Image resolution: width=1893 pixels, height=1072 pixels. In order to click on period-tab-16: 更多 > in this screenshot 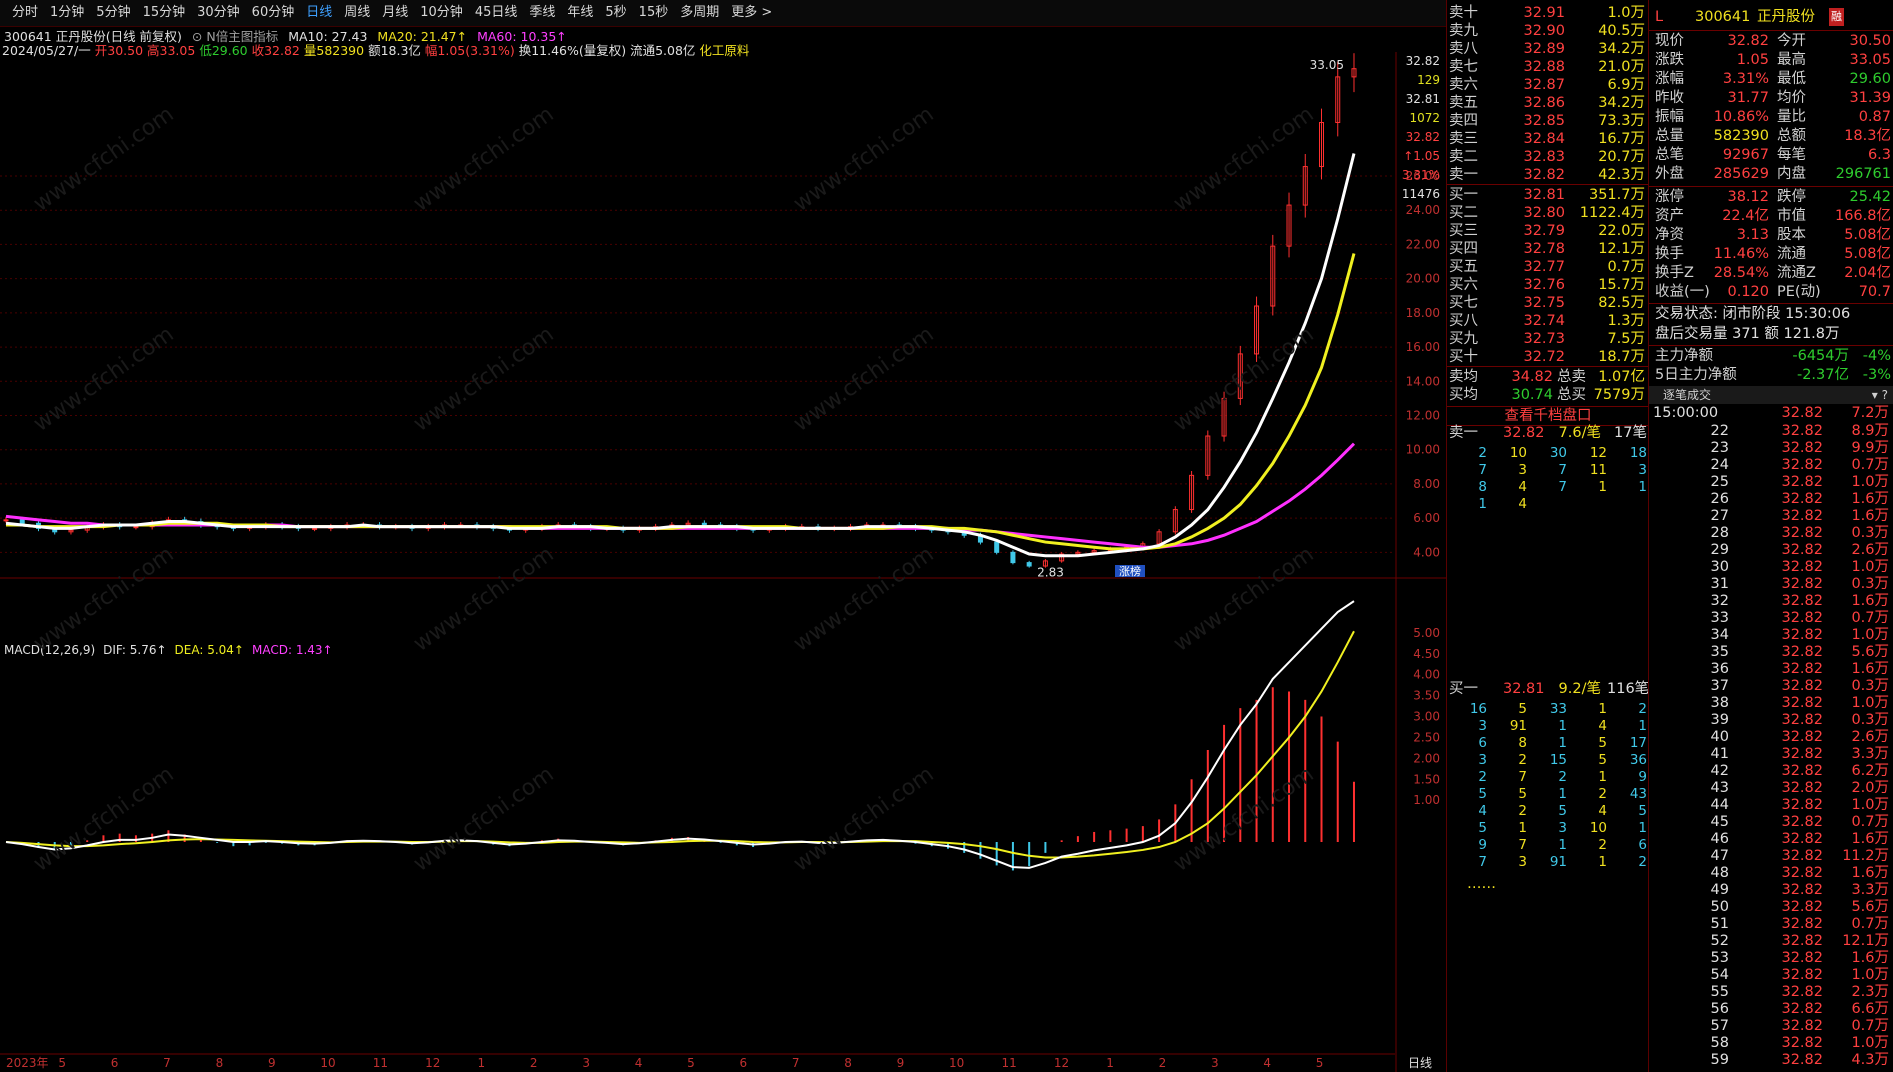, I will do `click(751, 13)`.